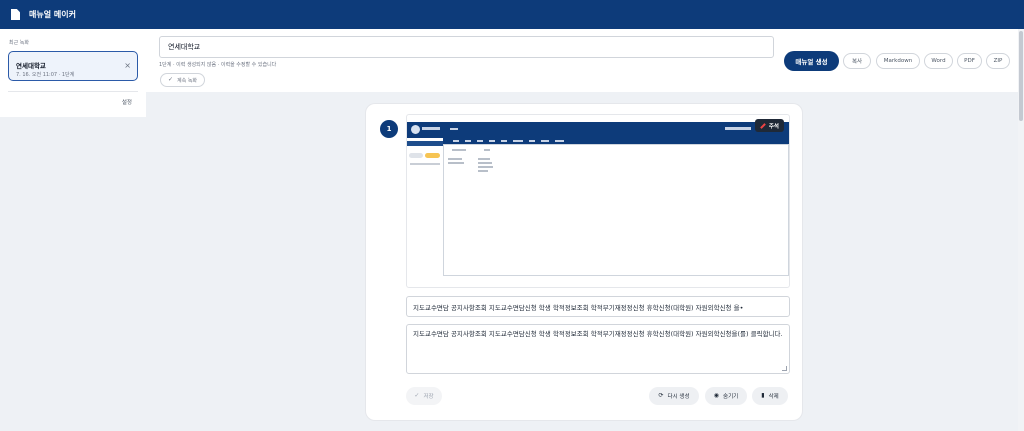 This screenshot has width=1024, height=431. I want to click on hide-button: ◉ 숨기기, so click(726, 396).